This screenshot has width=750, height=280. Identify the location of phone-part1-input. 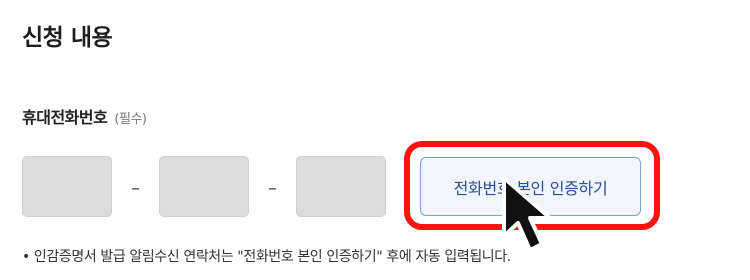
(67, 186).